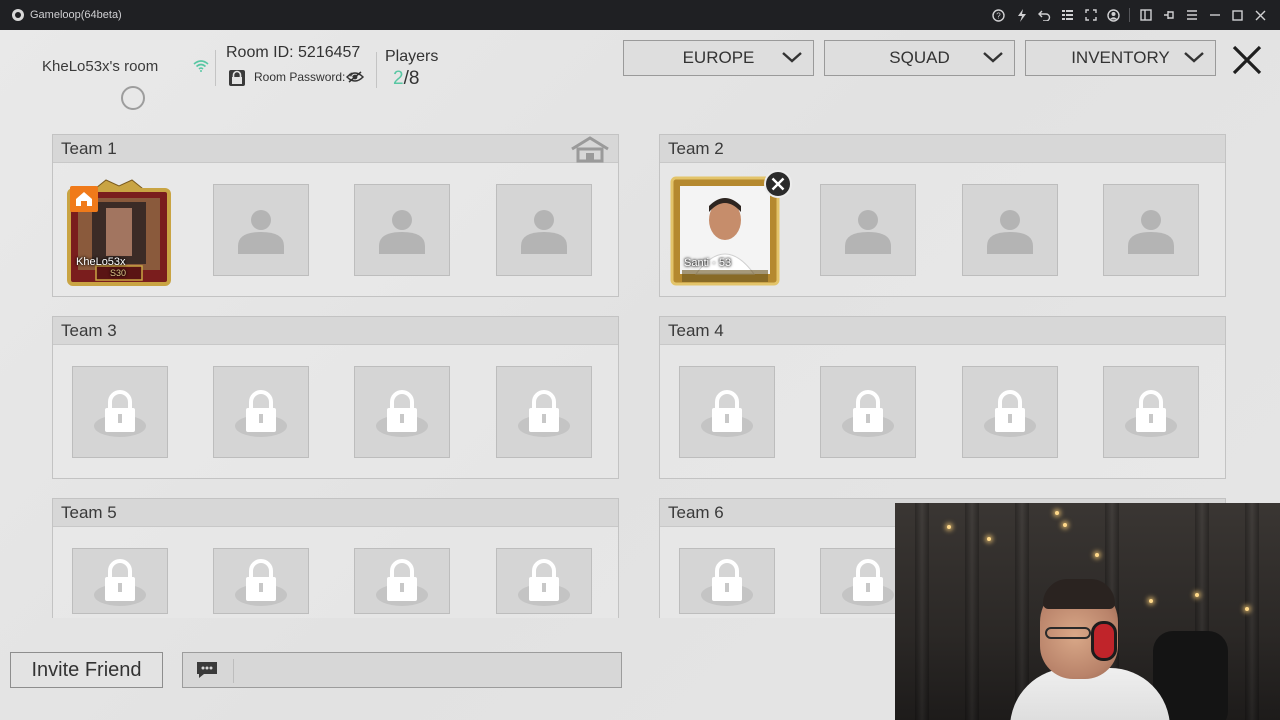 The height and width of the screenshot is (720, 1280). What do you see at coordinates (1087, 611) in the screenshot?
I see `webcam-overlay` at bounding box center [1087, 611].